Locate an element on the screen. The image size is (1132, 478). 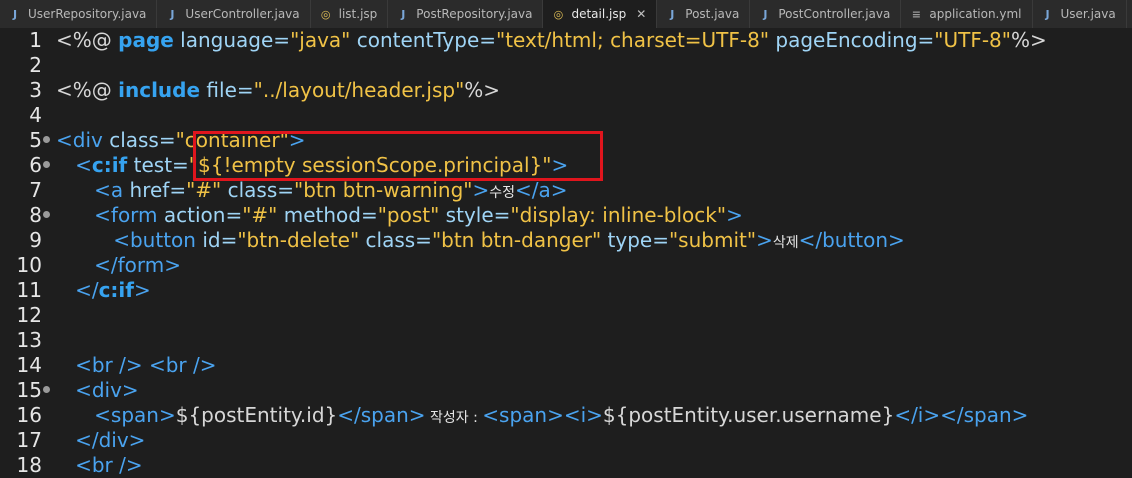
line-number: 4 is located at coordinates (35, 115).